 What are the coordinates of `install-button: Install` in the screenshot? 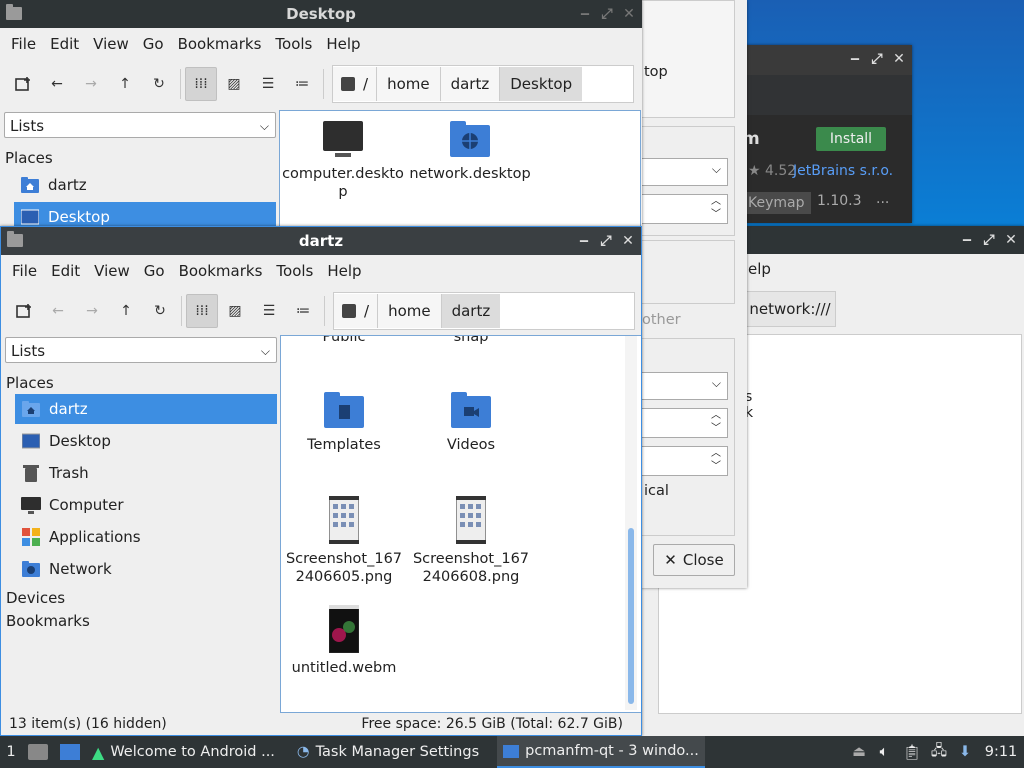 It's located at (851, 139).